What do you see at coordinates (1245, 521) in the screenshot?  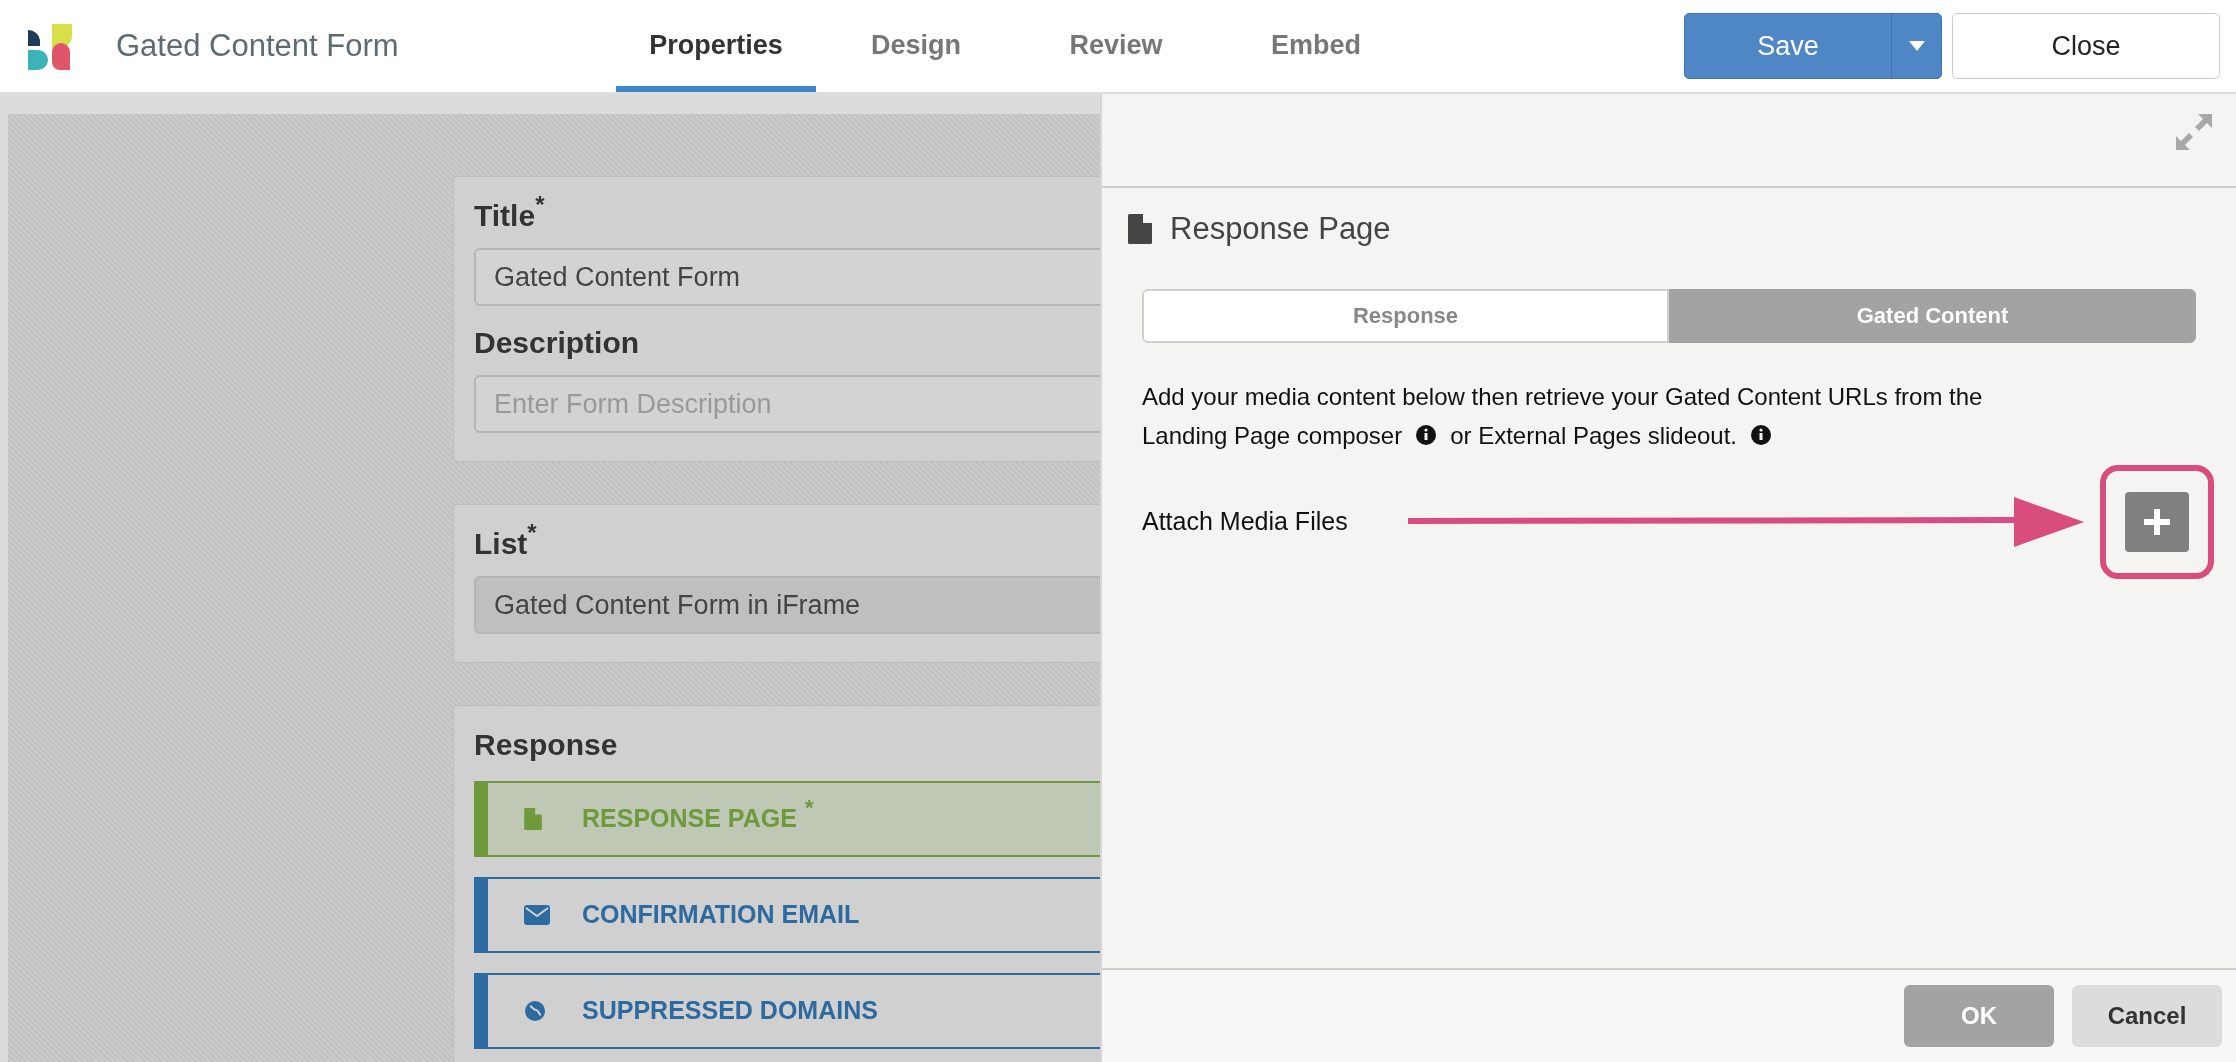 I see `attach-label: Attach Media Files` at bounding box center [1245, 521].